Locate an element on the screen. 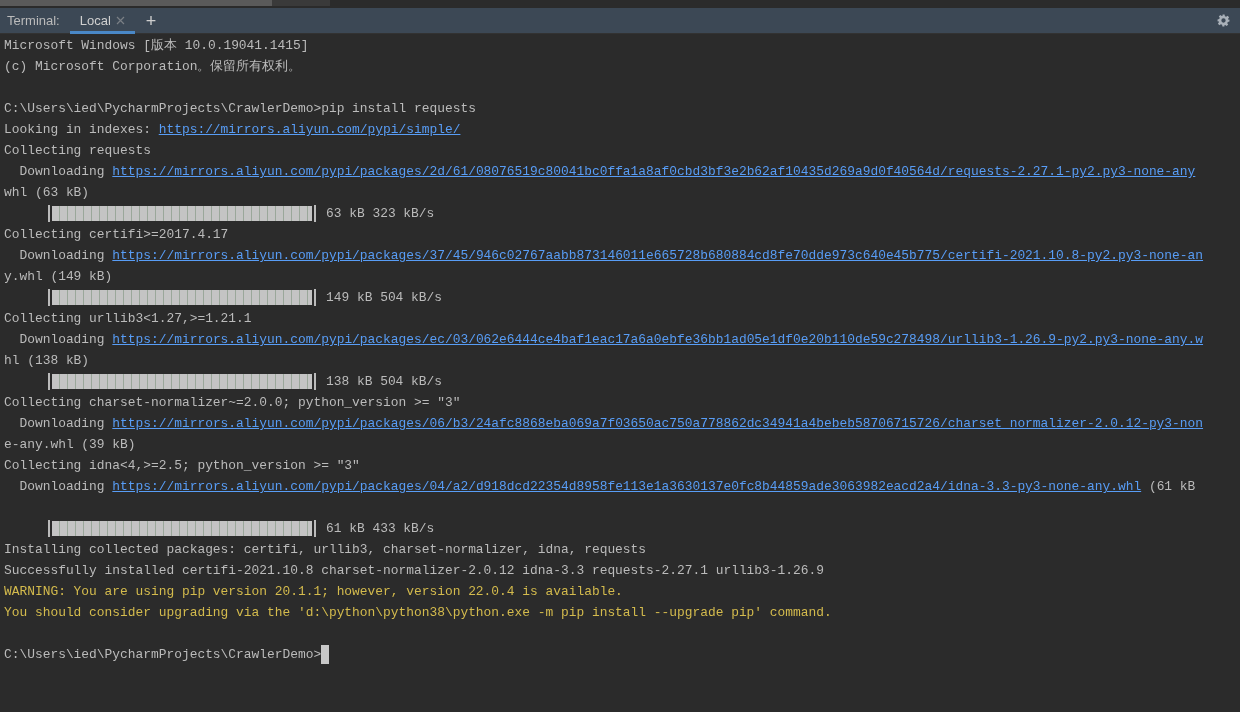 This screenshot has height=712, width=1240. warning-text: WARNING: You are using pip version 20.1.1; however, version 22.0.4 is available. is located at coordinates (313, 591).